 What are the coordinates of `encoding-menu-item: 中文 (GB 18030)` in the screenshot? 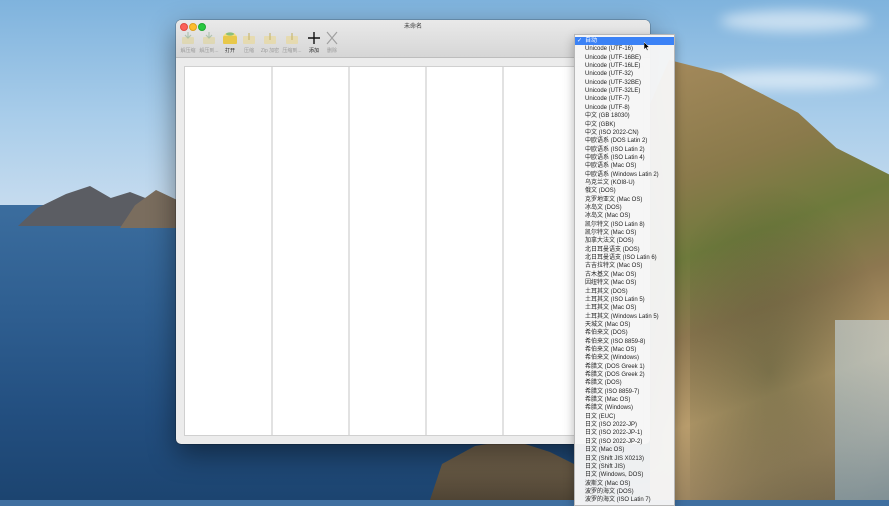 It's located at (624, 116).